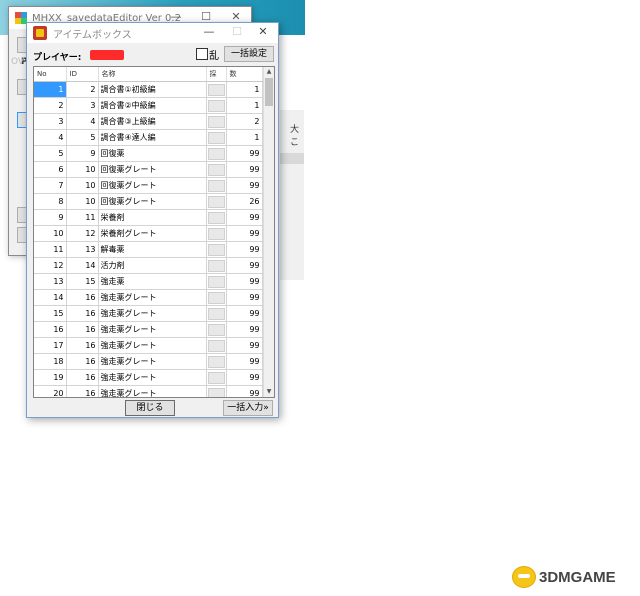 Image resolution: width=640 pixels, height=596 pixels. I want to click on table-row: 11 13 解毒薬 99, so click(148, 249).